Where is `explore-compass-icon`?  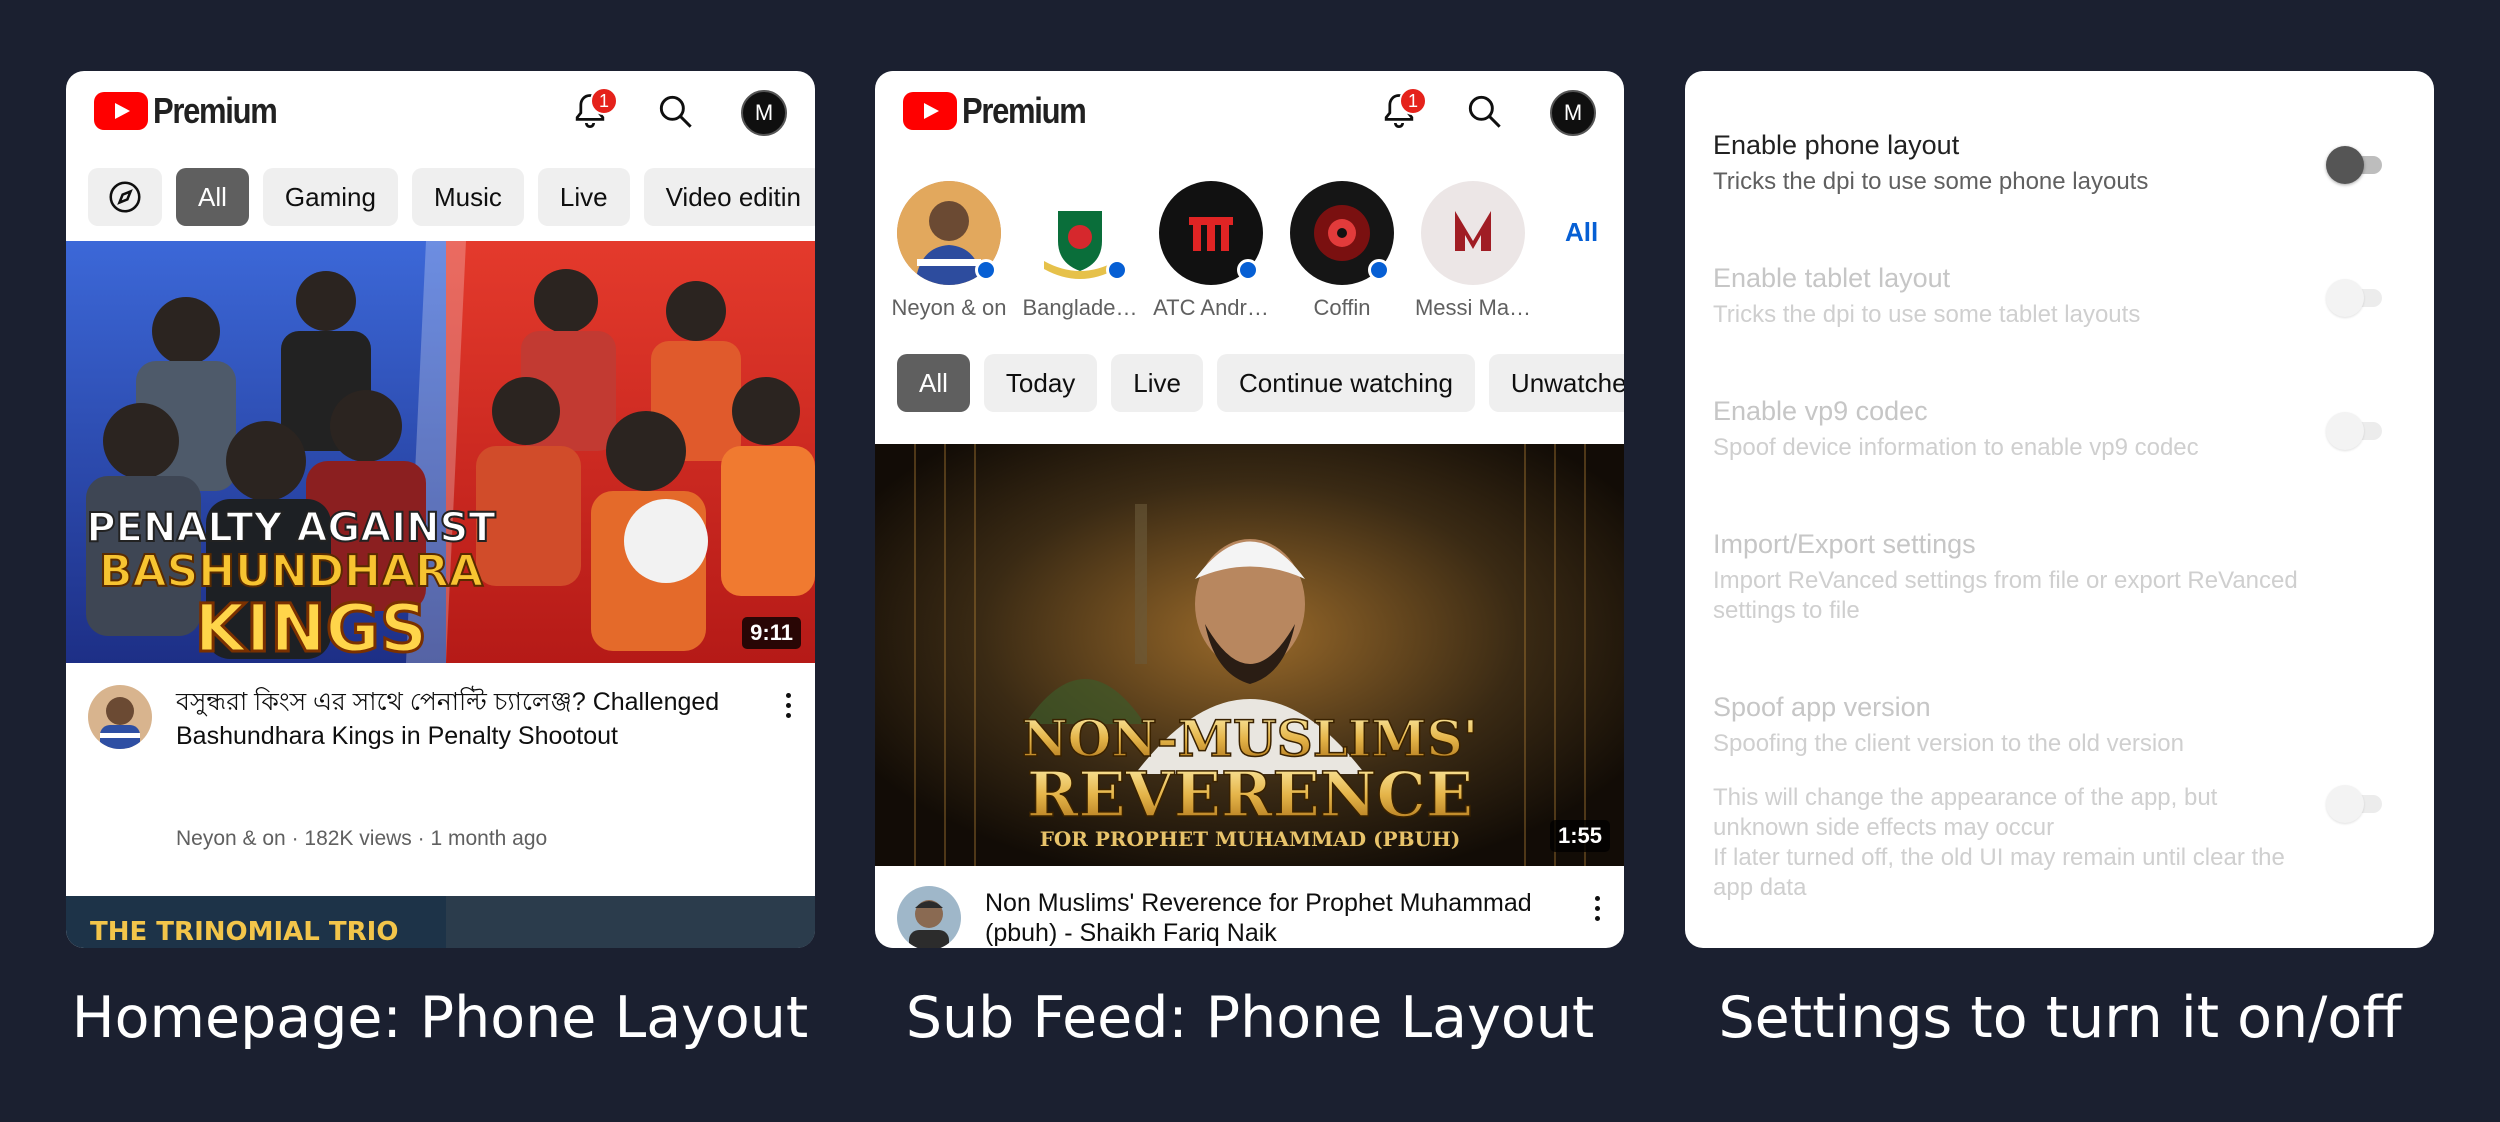 explore-compass-icon is located at coordinates (125, 197).